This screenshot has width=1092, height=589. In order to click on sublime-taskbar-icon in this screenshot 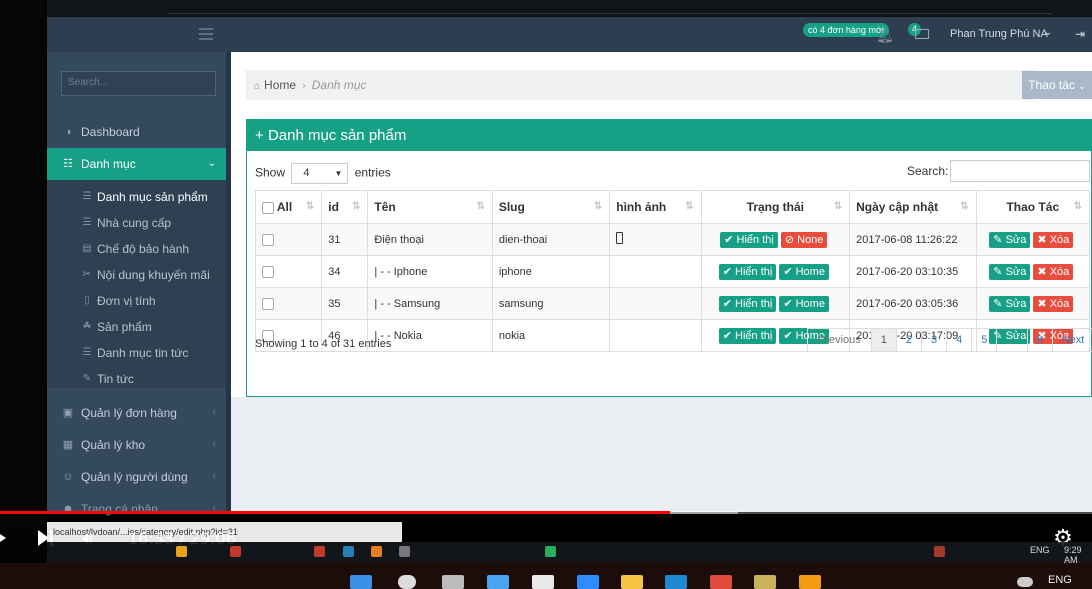, I will do `click(810, 582)`.